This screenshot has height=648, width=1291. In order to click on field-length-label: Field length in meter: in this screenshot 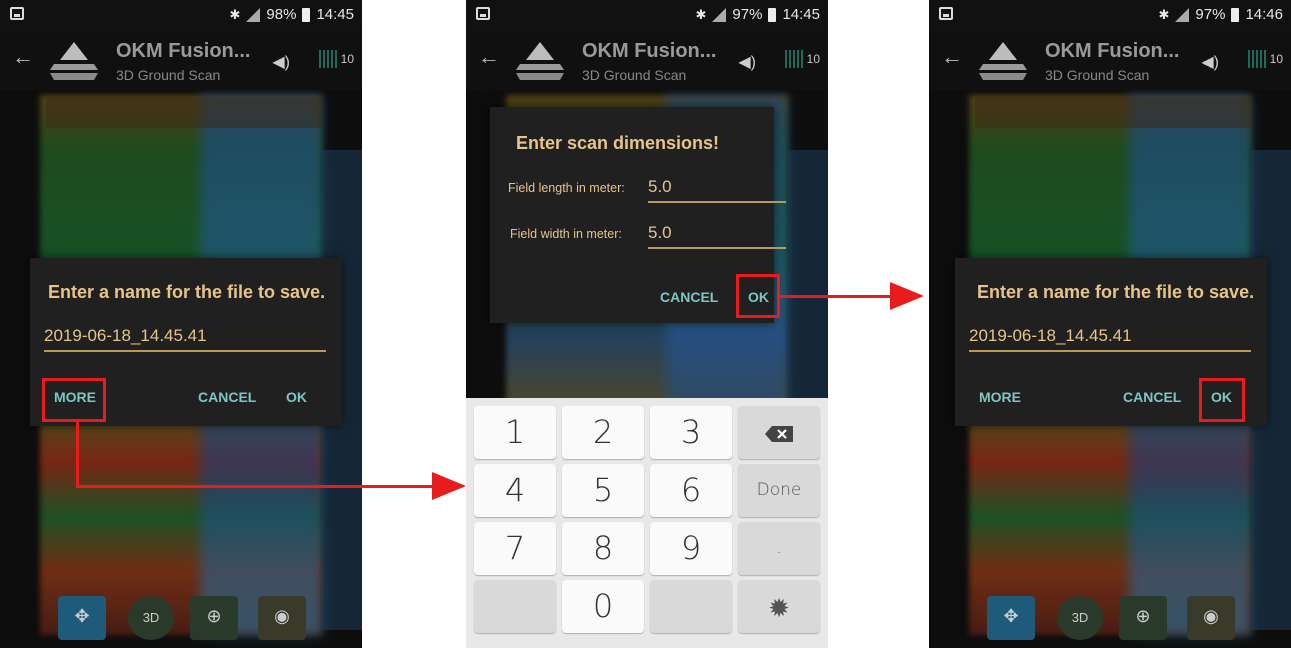, I will do `click(566, 188)`.